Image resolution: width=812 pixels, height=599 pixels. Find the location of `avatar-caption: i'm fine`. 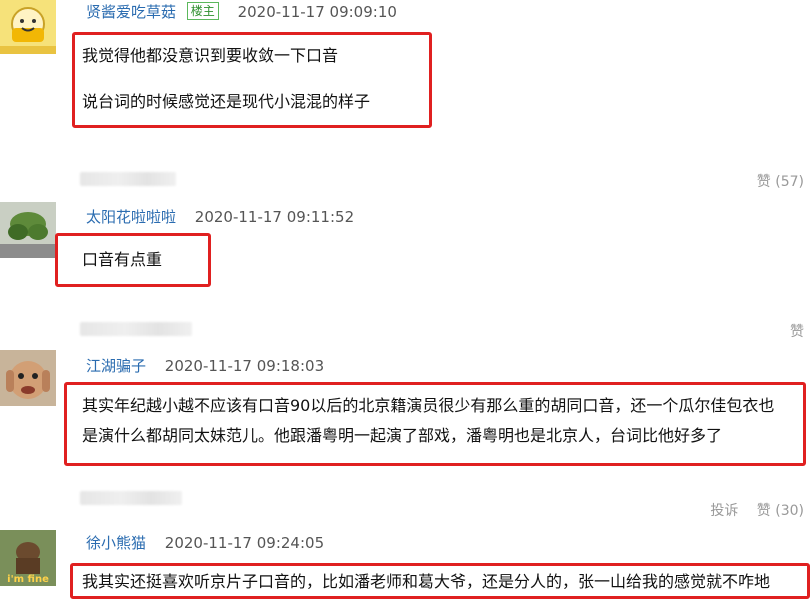

avatar-caption: i'm fine is located at coordinates (28, 579).